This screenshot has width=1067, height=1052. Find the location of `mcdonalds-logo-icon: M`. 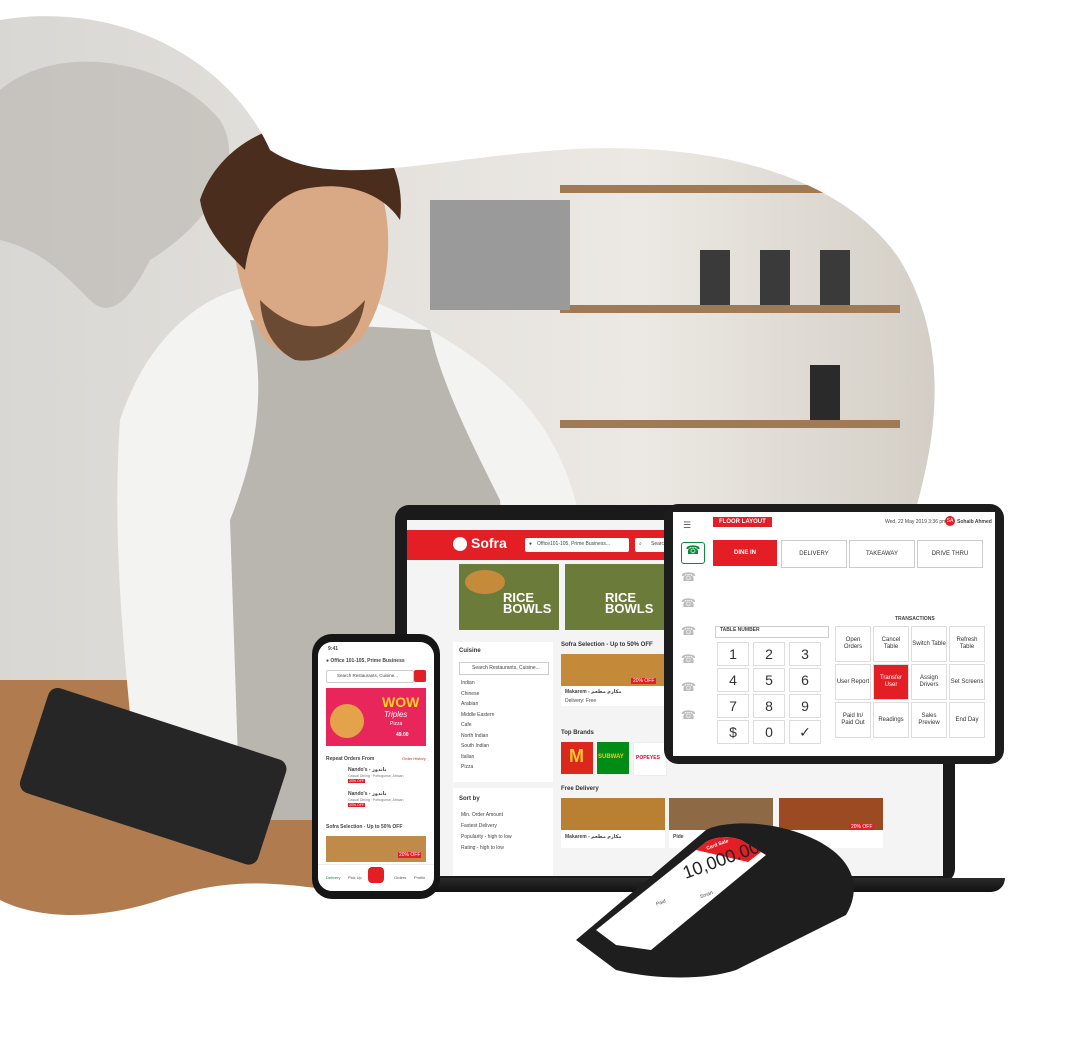

mcdonalds-logo-icon: M is located at coordinates (576, 756).